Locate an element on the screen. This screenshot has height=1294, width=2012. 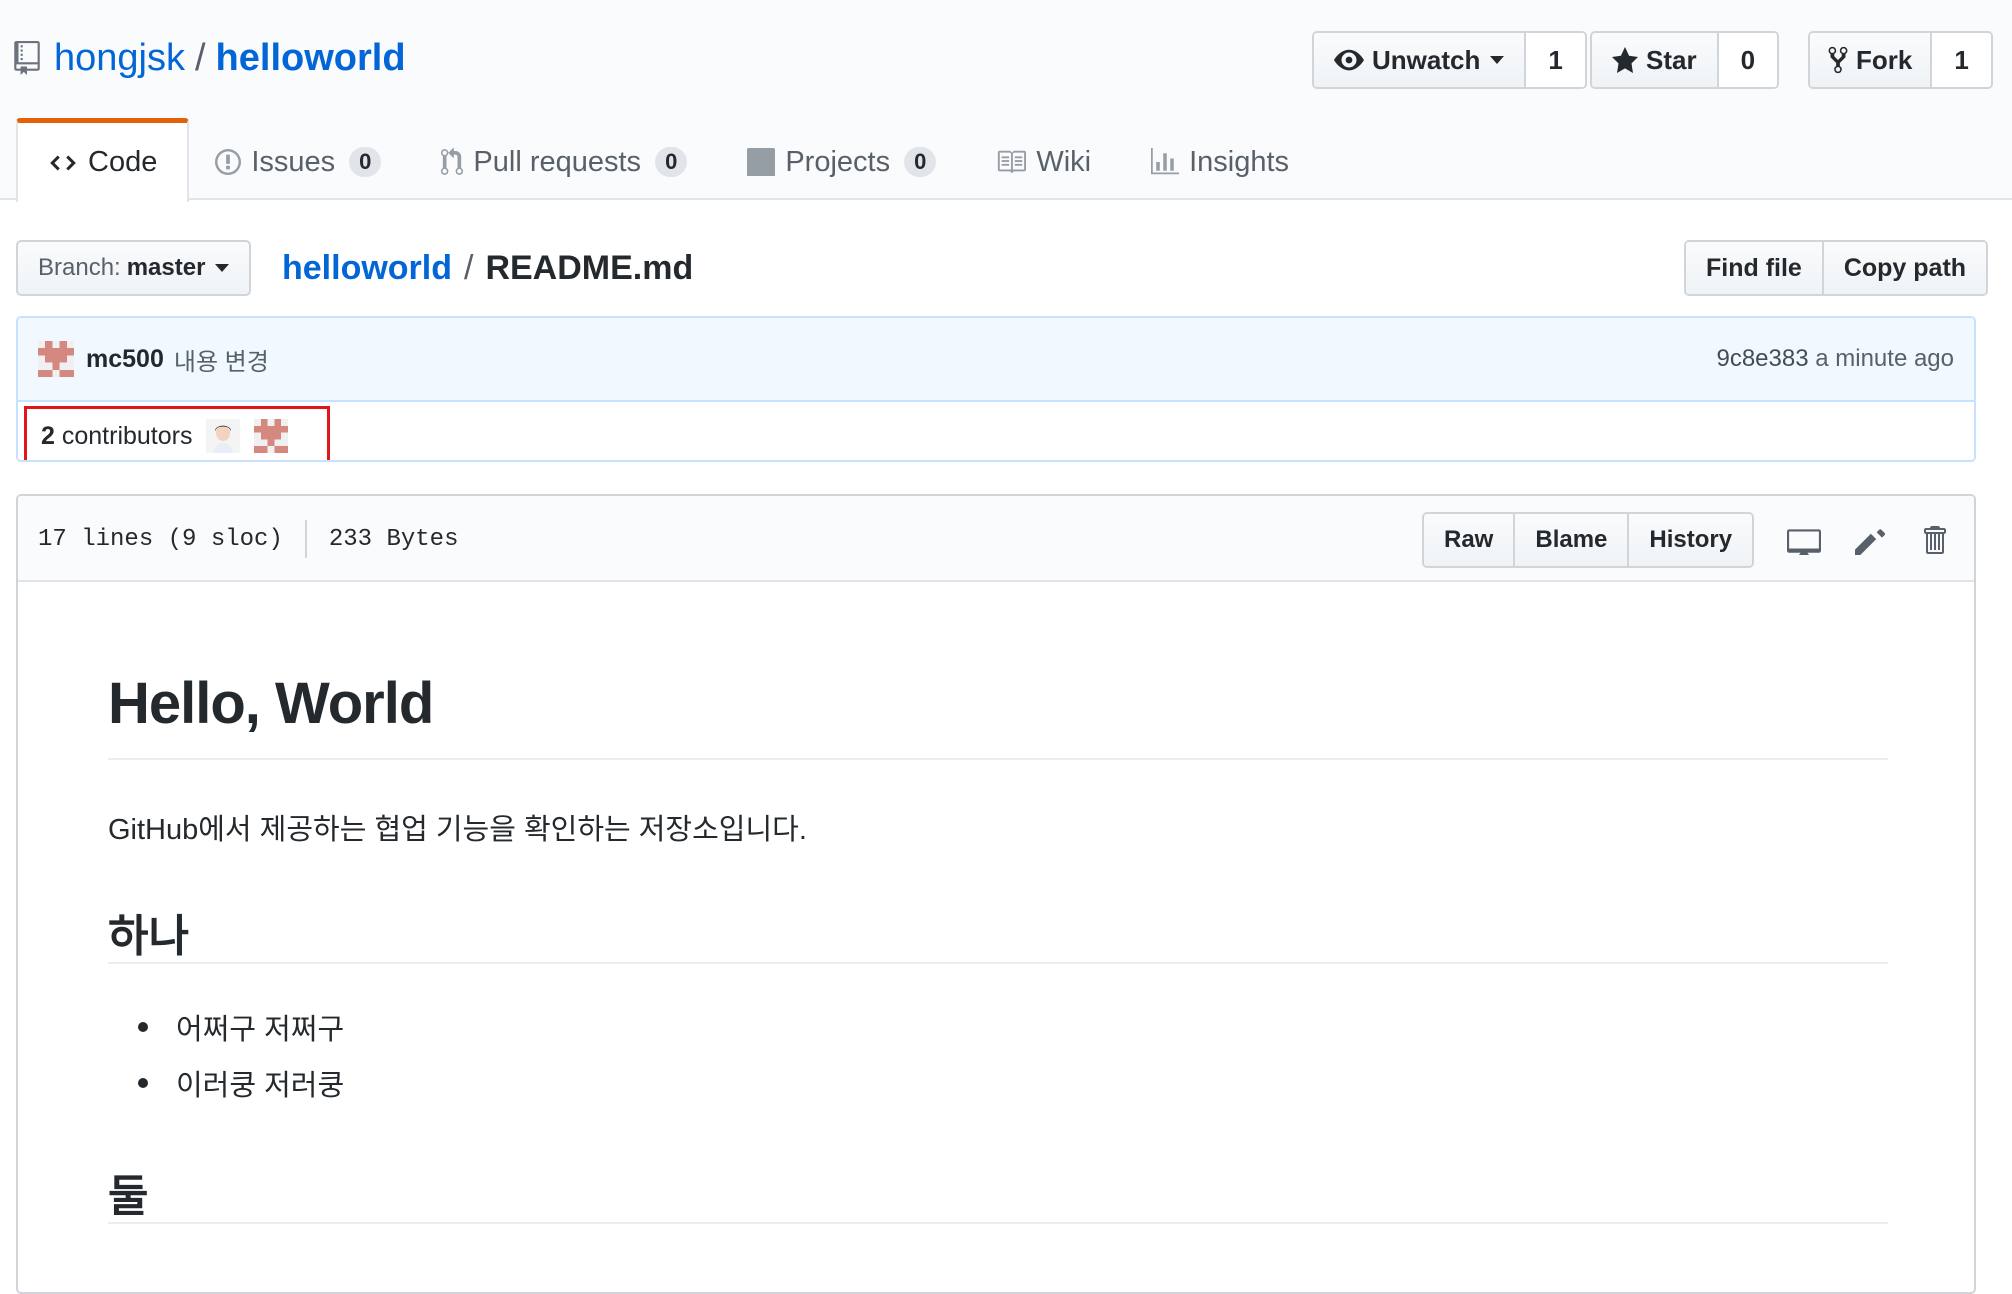
breadcrumb: helloworld / README.md is located at coordinates (487, 268).